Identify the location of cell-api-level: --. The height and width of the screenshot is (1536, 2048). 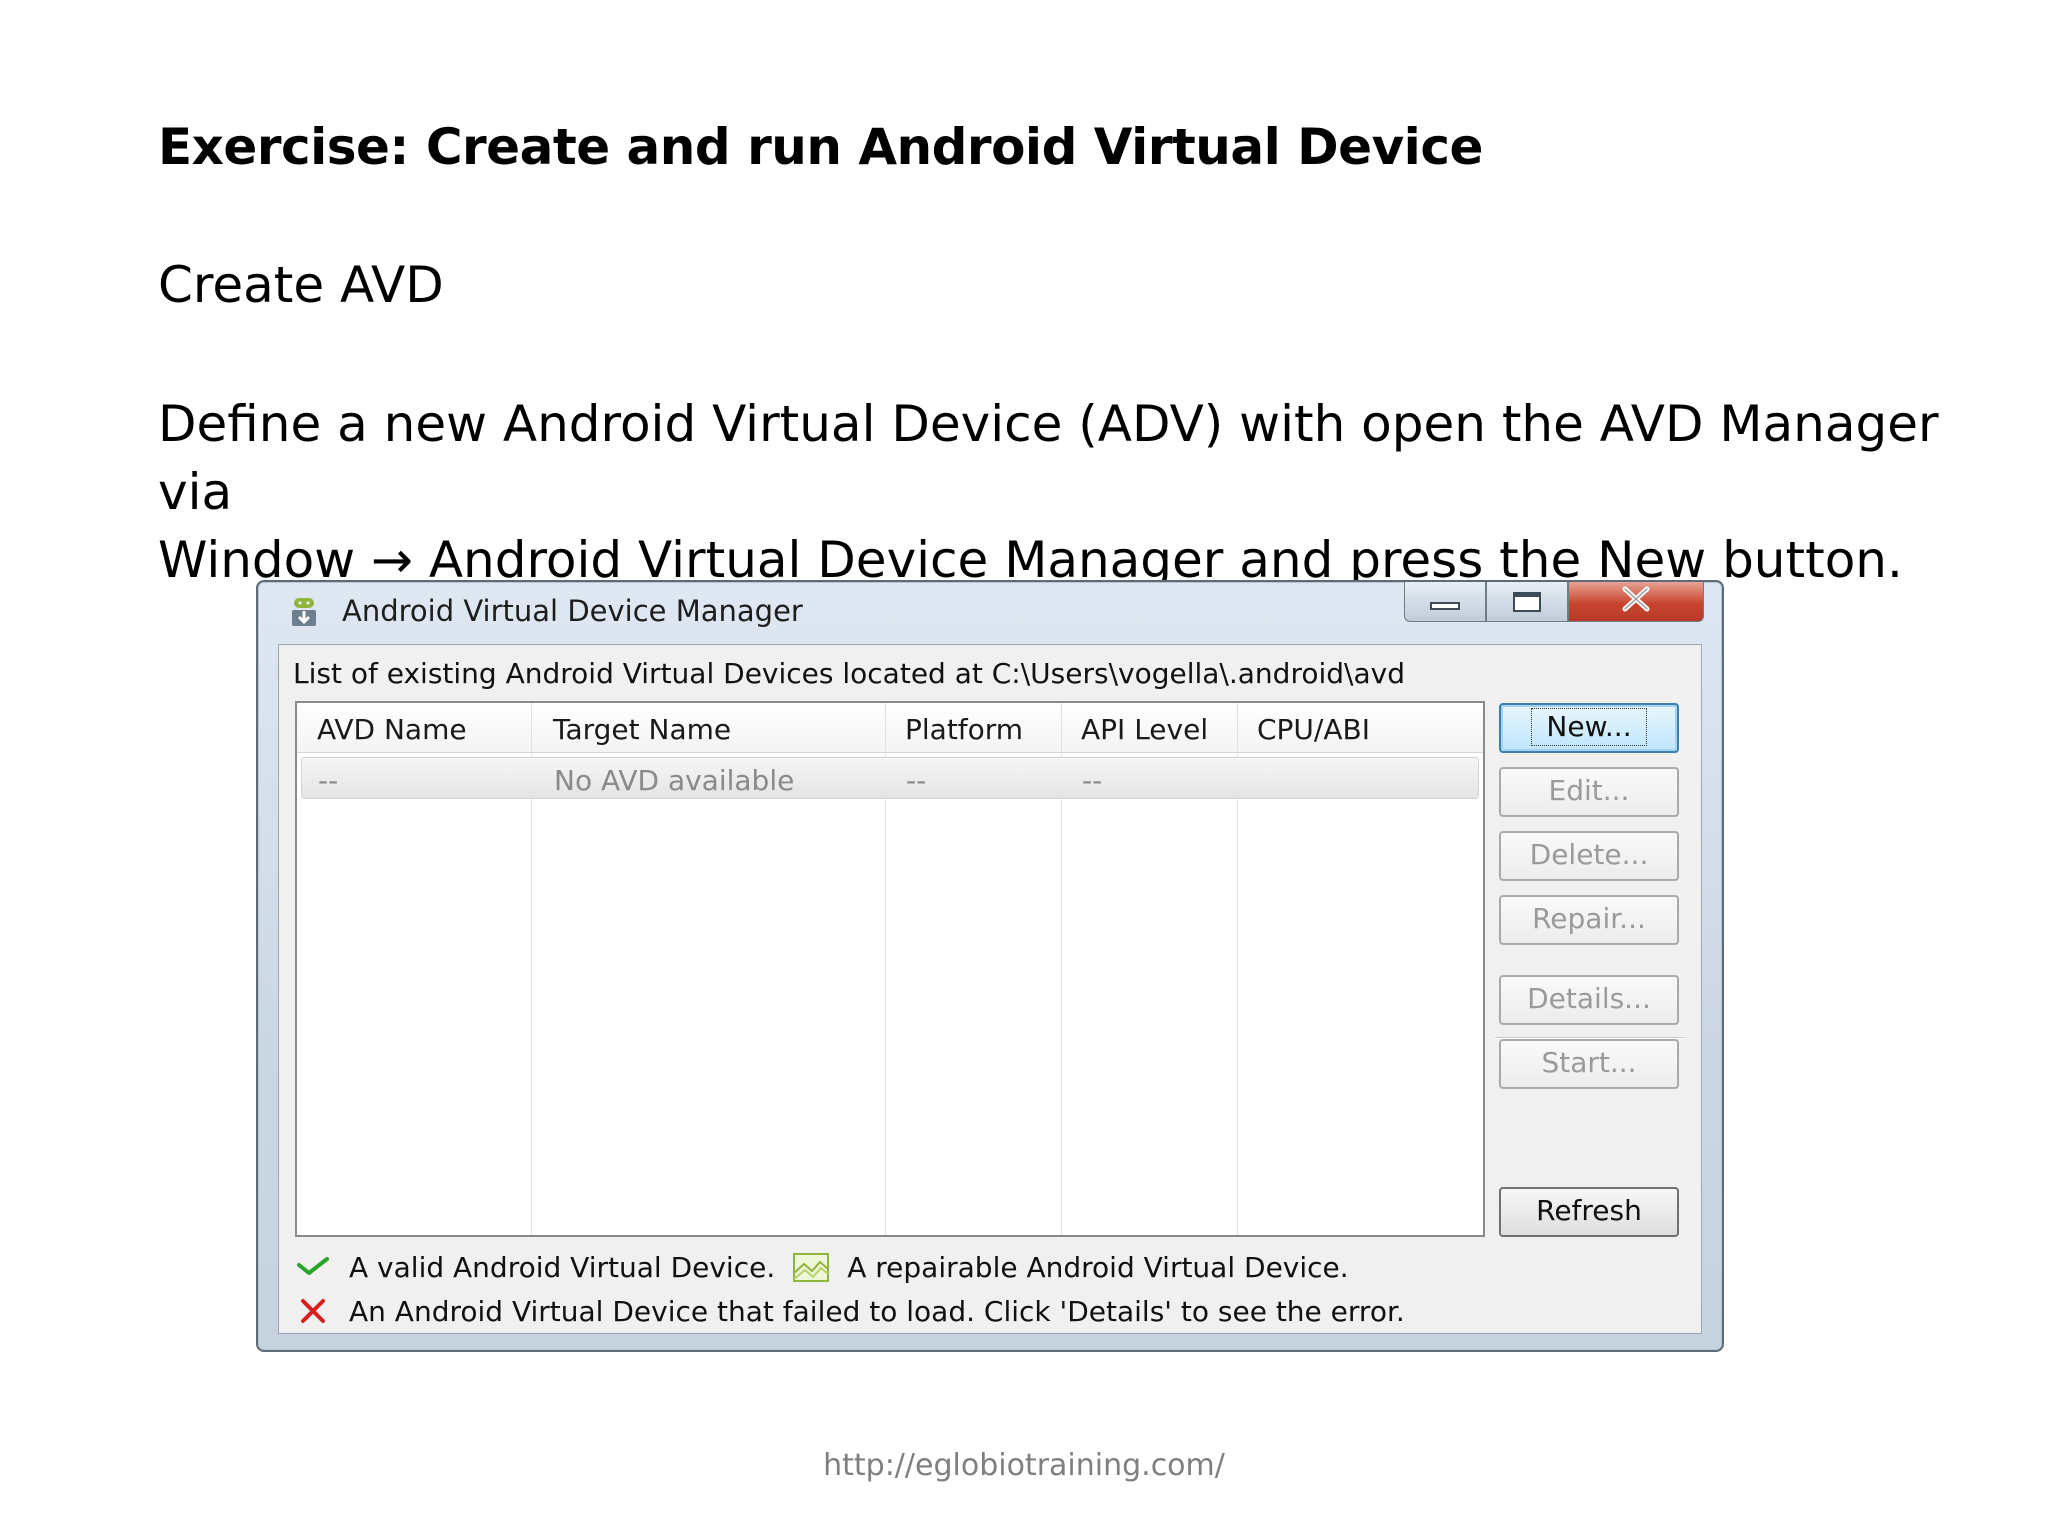
(1092, 780).